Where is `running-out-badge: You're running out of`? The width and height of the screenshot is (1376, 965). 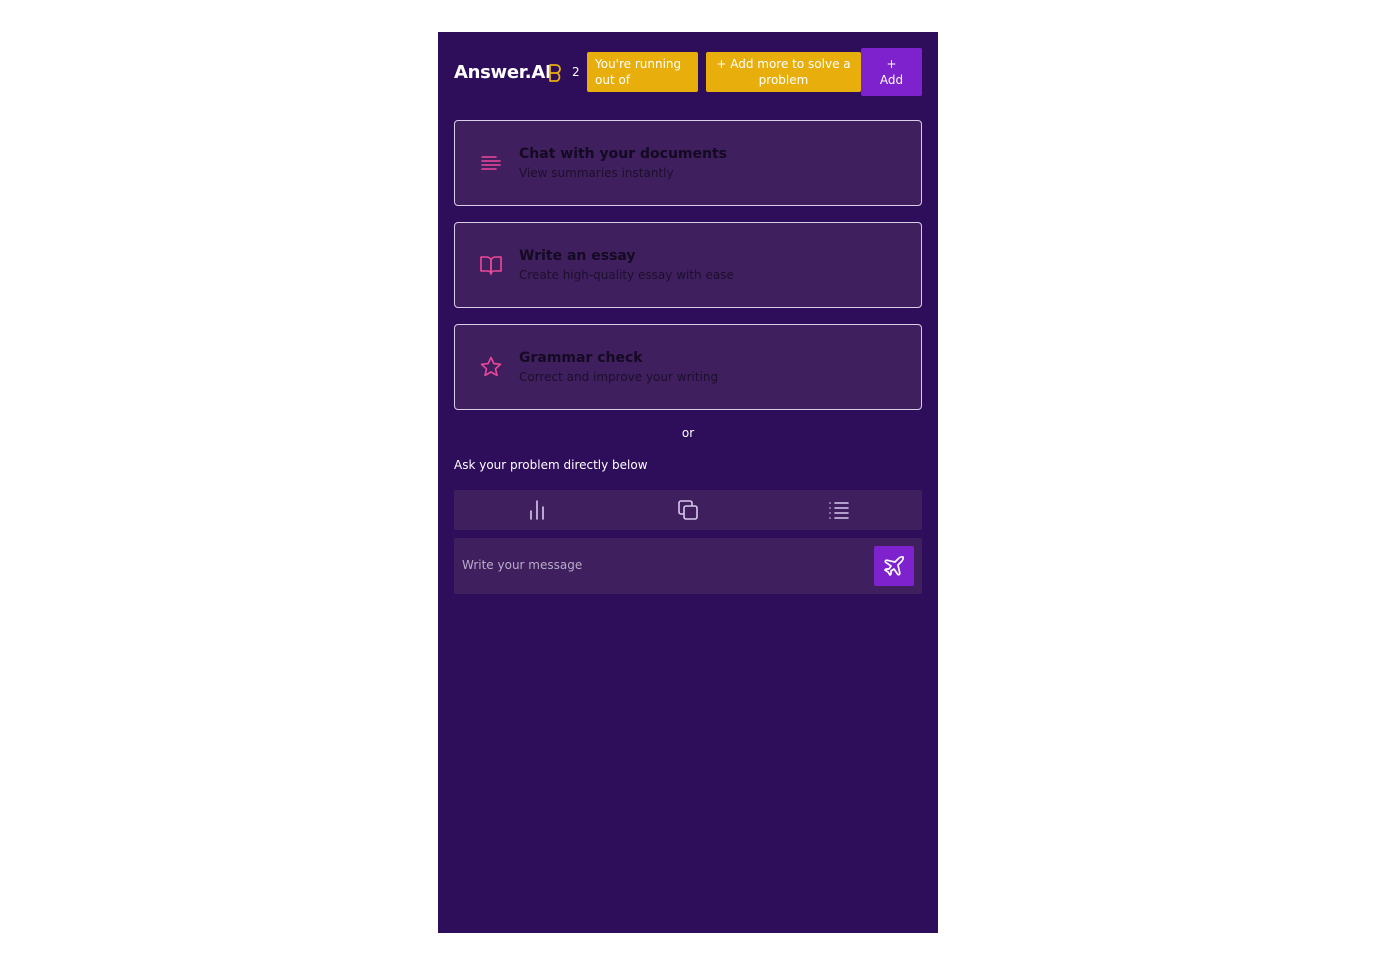
running-out-badge: You're running out of is located at coordinates (642, 72).